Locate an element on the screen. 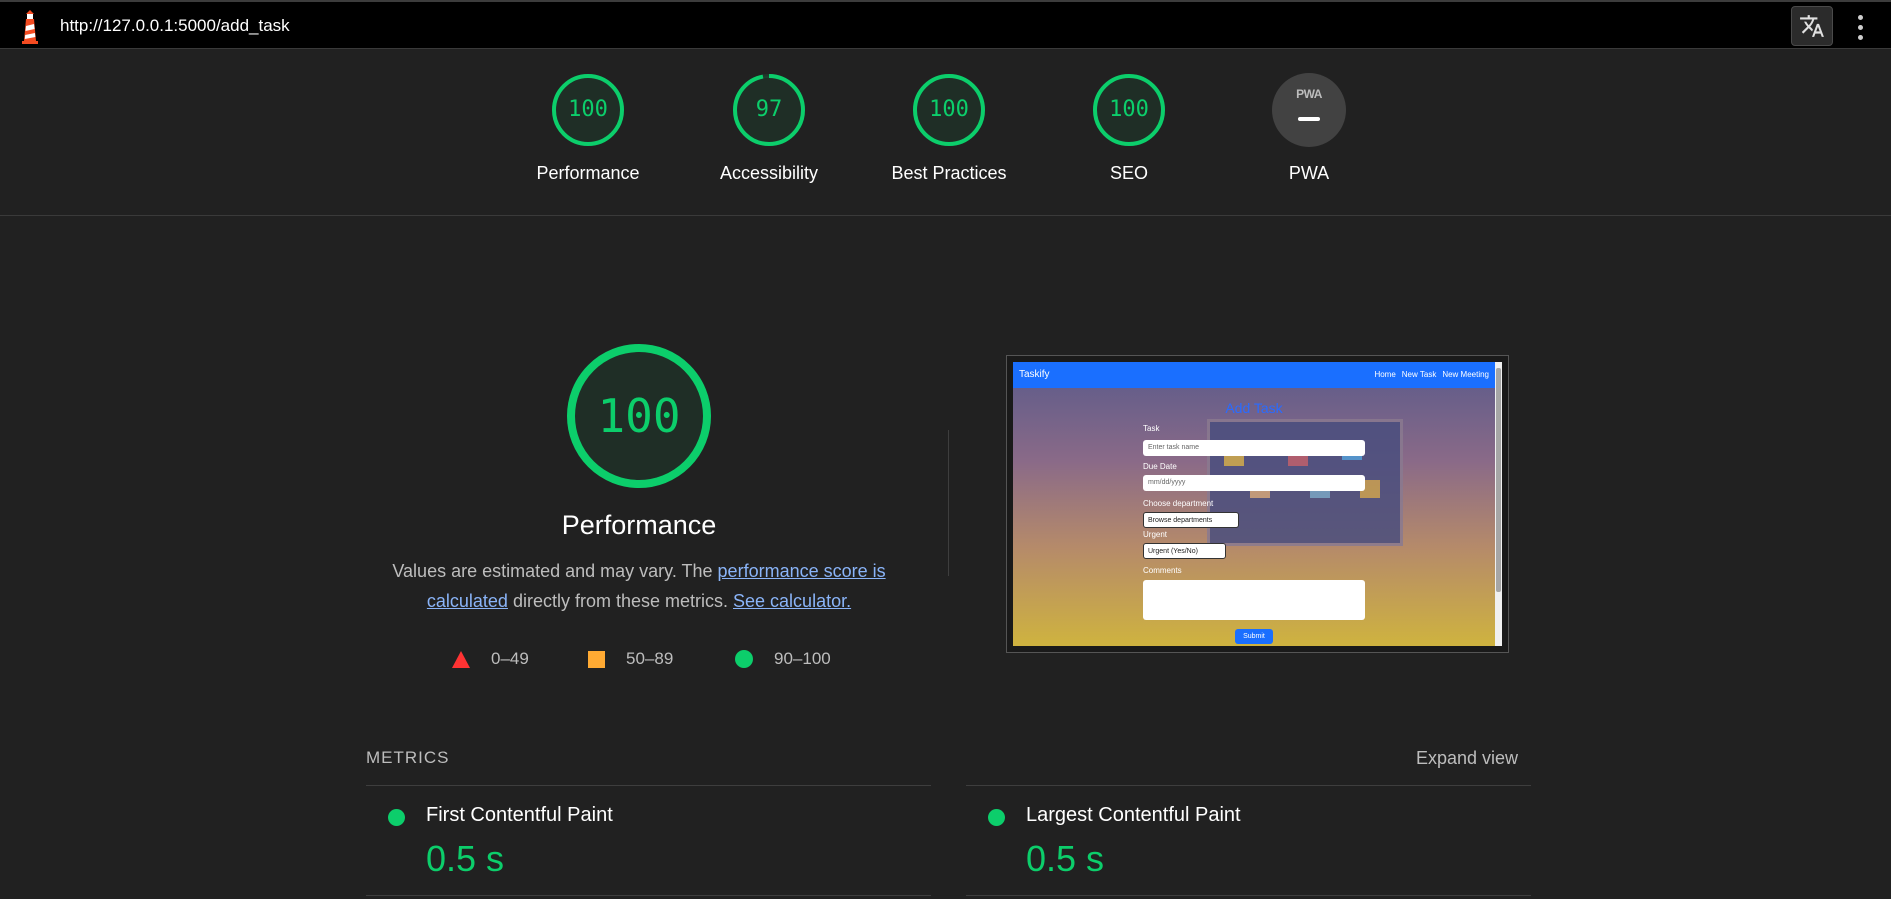 The width and height of the screenshot is (1891, 899). see-calculator-link: See calculator. is located at coordinates (792, 601).